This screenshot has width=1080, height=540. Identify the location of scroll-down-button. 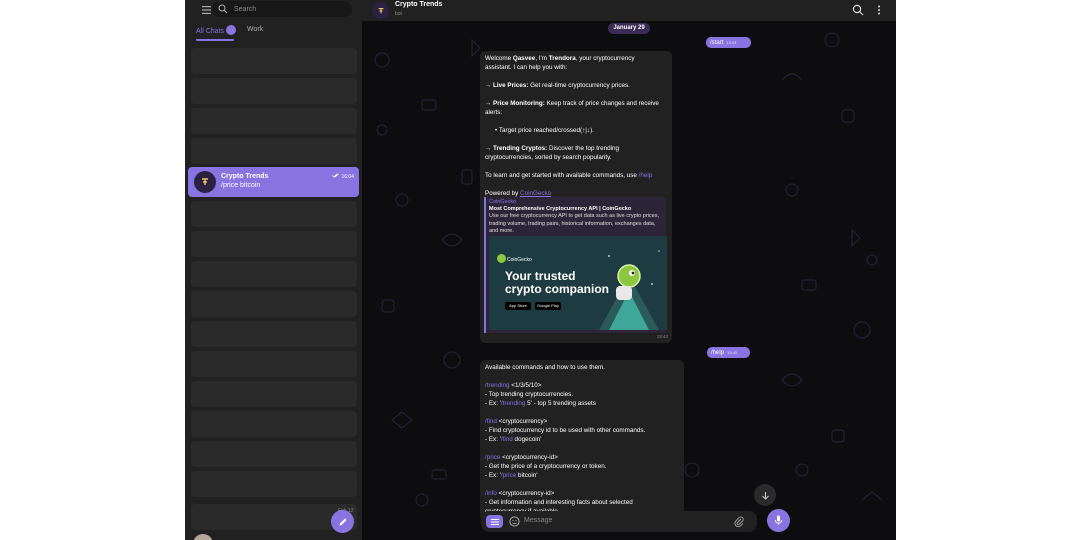
(765, 495).